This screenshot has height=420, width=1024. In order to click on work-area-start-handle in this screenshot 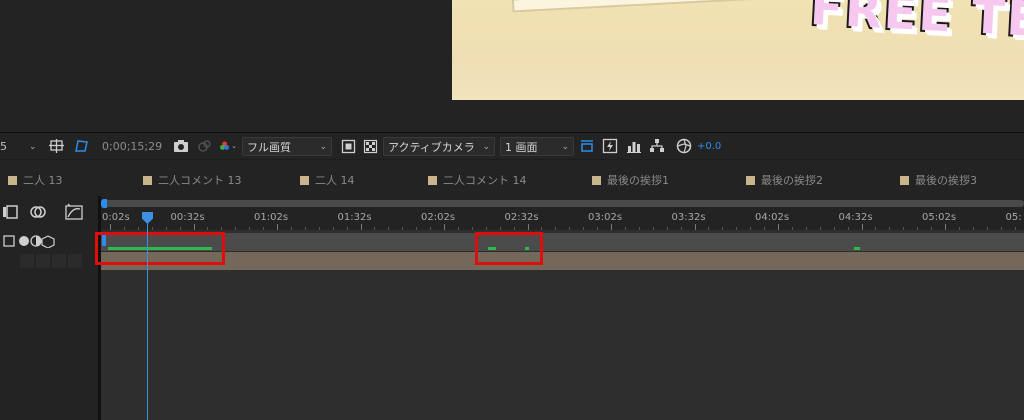, I will do `click(104, 203)`.